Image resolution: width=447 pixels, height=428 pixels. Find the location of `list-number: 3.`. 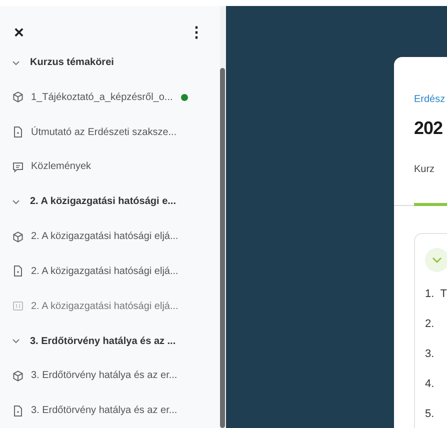

list-number: 3. is located at coordinates (429, 354).